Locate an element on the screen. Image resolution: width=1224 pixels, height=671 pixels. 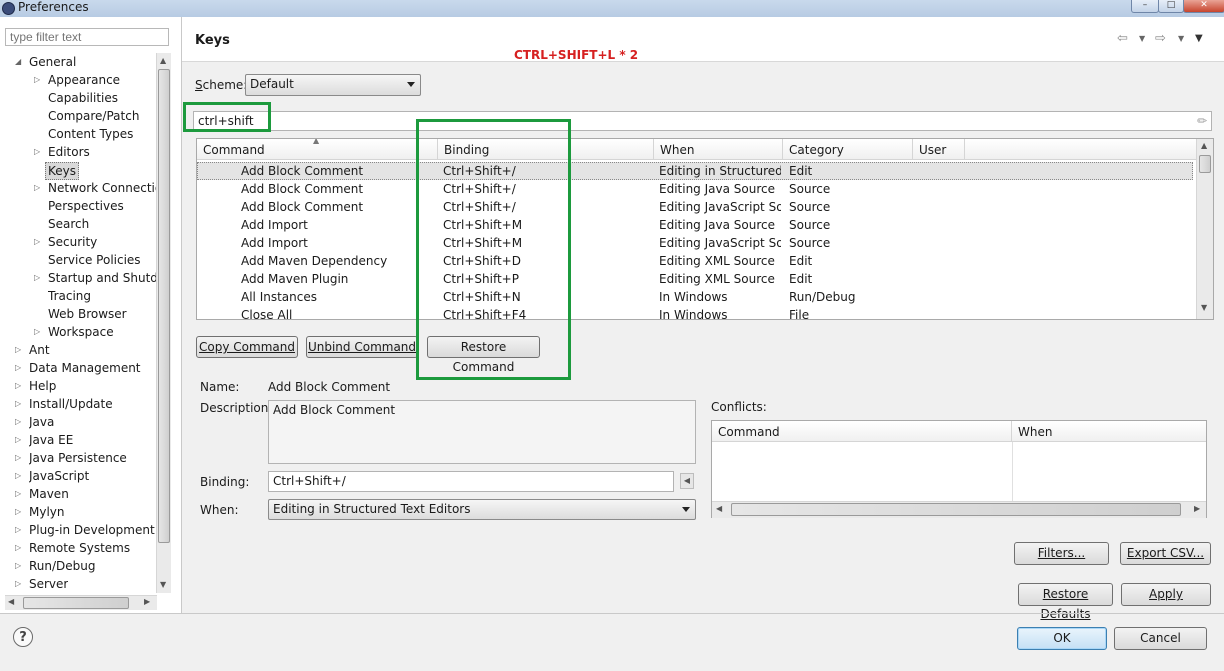
tree-item: Startup and Shutdow is located at coordinates (102, 278).